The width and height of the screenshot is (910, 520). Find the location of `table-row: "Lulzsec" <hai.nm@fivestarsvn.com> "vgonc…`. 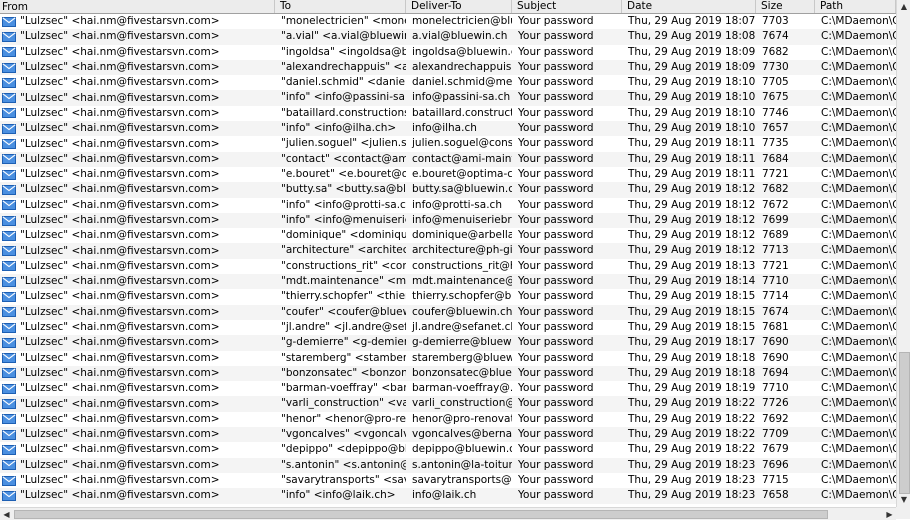

table-row: "Lulzsec" <hai.nm@fivestarsvn.com> "vgonc… is located at coordinates (448, 435).